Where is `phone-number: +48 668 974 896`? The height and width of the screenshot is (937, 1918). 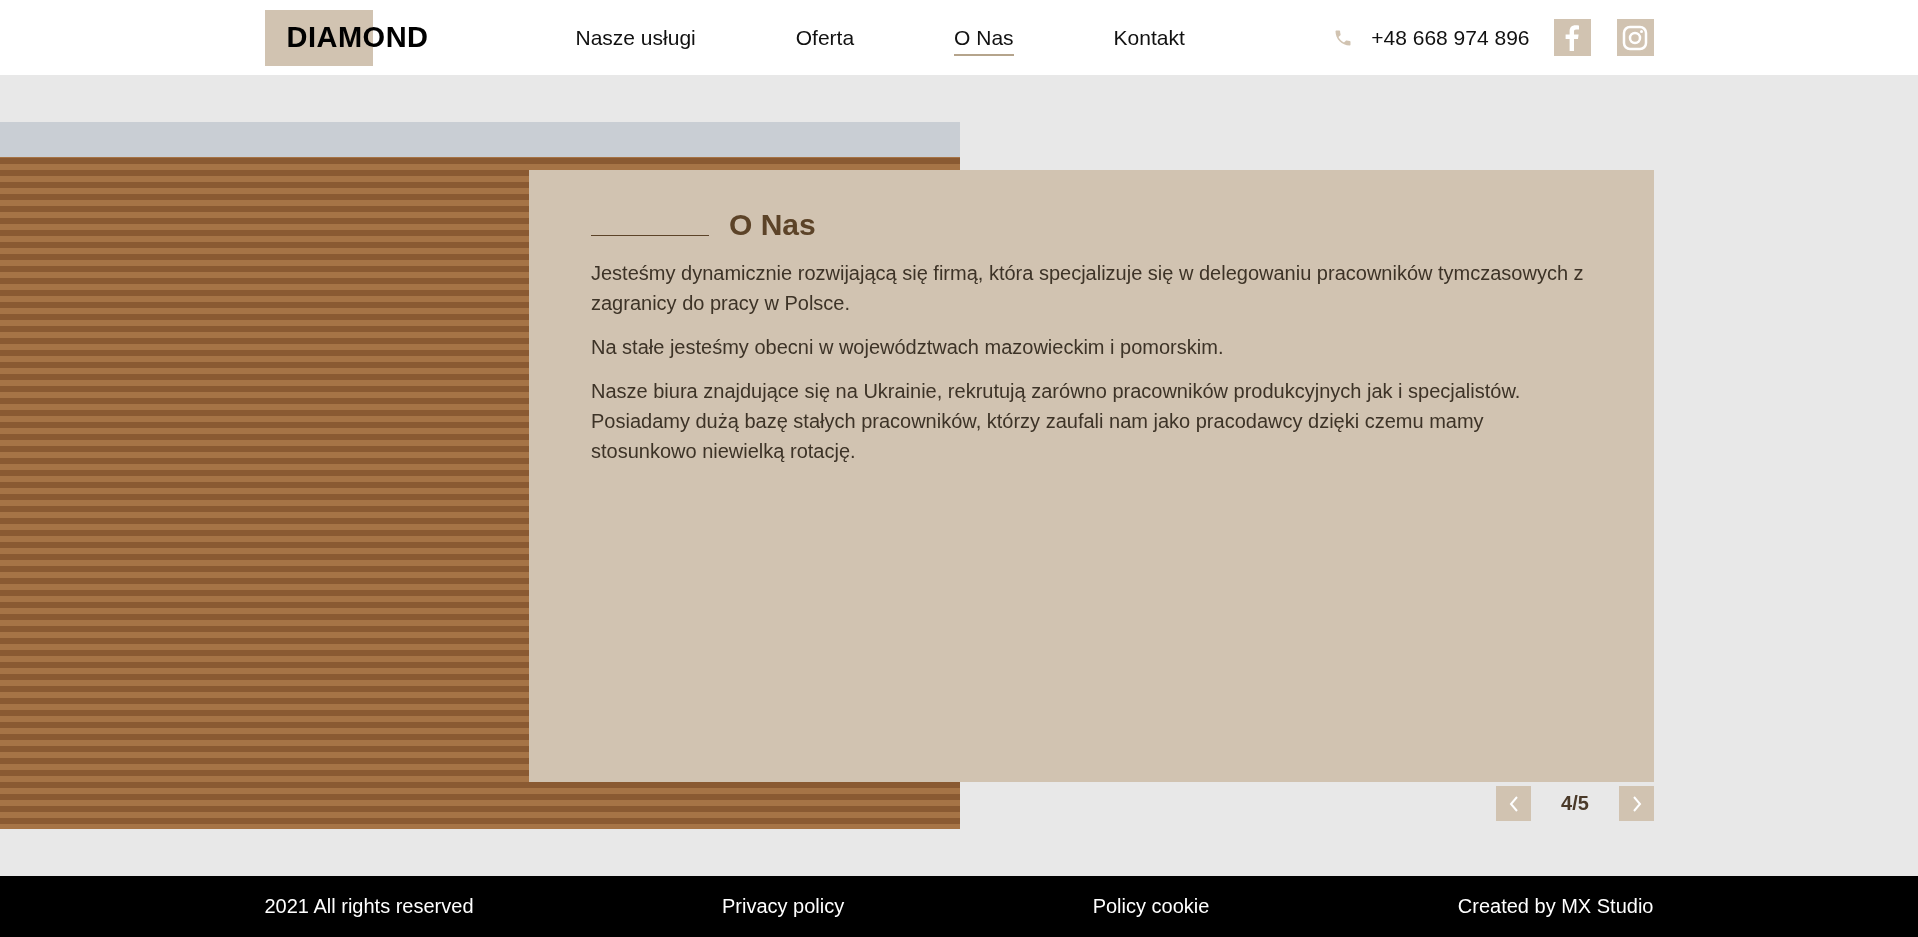 phone-number: +48 668 974 896 is located at coordinates (1450, 37).